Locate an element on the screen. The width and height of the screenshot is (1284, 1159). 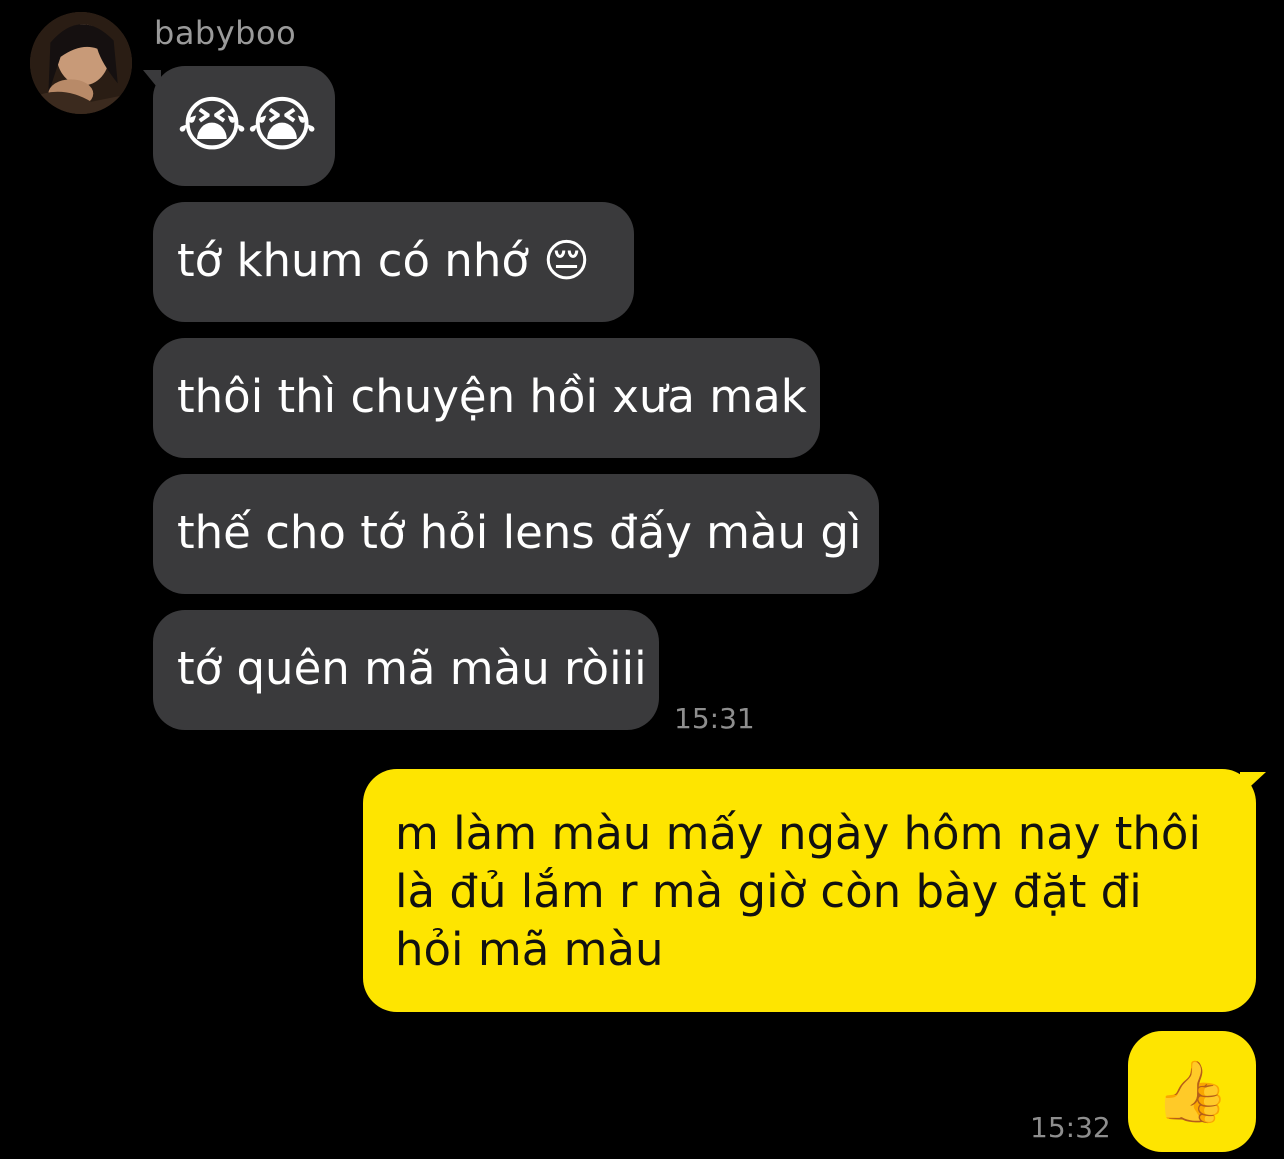
message-text: tớ khum có nhớ 😔 is located at coordinates (384, 260).